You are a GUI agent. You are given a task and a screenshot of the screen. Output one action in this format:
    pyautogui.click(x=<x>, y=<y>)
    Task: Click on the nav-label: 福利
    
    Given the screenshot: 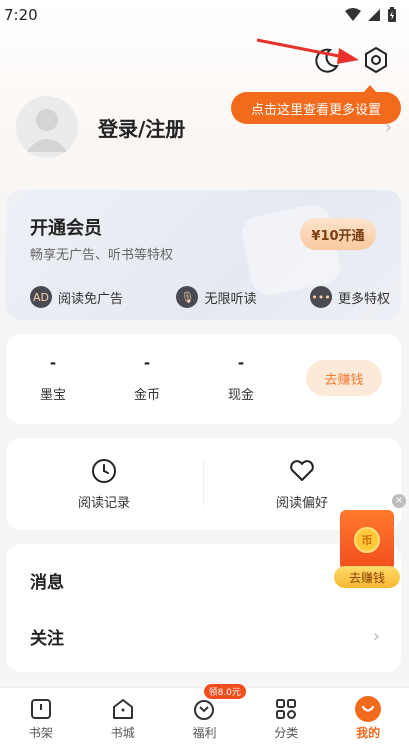 What is the action you would take?
    pyautogui.click(x=204, y=733)
    